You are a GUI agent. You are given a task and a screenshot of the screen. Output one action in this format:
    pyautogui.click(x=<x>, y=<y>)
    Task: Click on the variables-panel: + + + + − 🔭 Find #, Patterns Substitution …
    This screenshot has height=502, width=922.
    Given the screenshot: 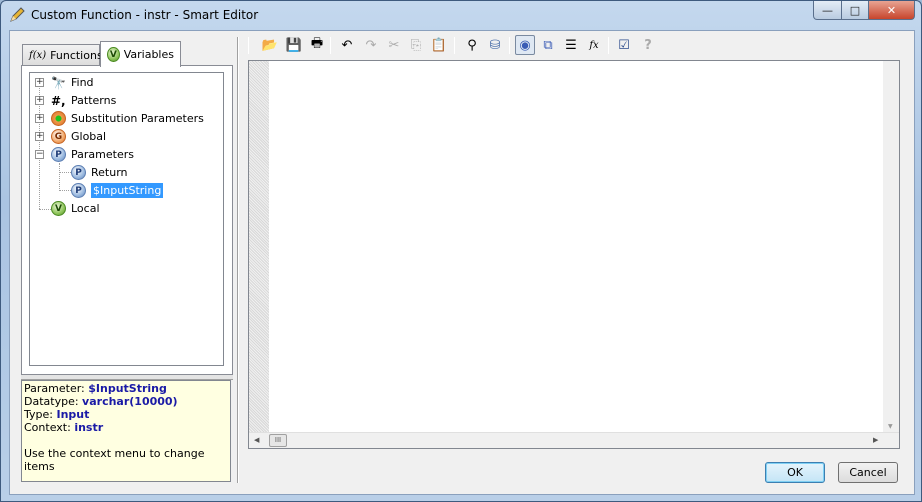 What is the action you would take?
    pyautogui.click(x=127, y=220)
    